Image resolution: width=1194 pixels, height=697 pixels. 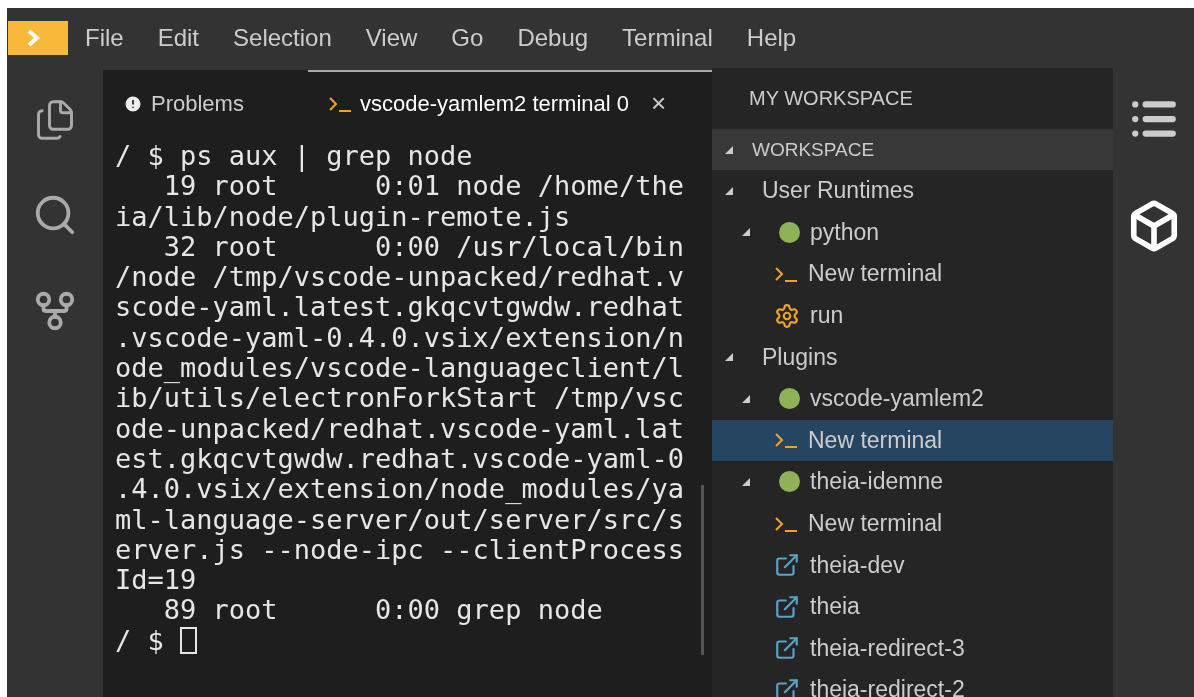 What do you see at coordinates (827, 316) in the screenshot?
I see `tree-item-label: run` at bounding box center [827, 316].